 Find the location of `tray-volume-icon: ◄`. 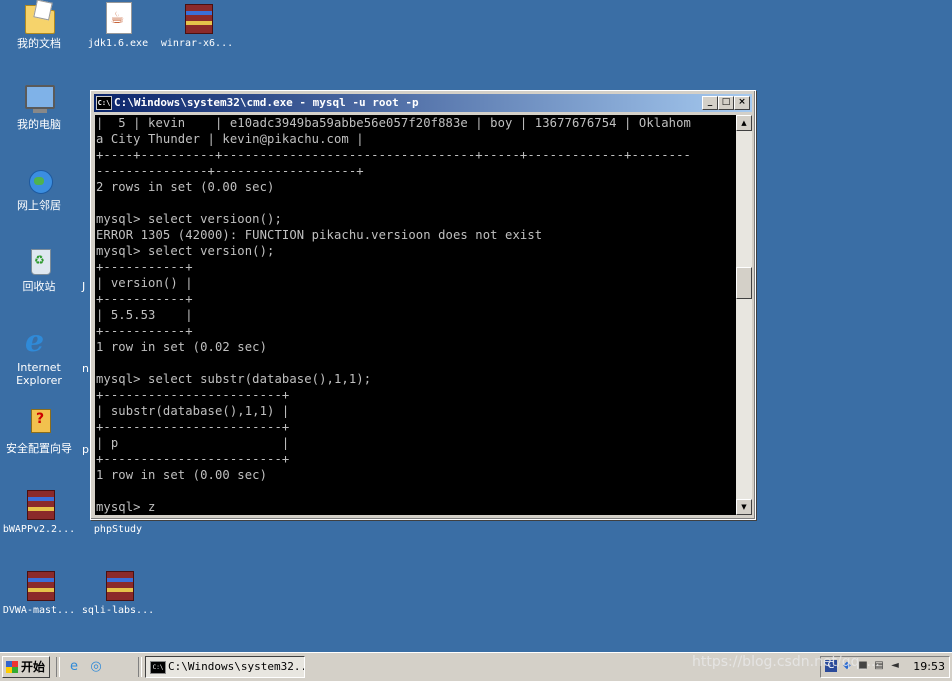

tray-volume-icon: ◄ is located at coordinates (895, 666).